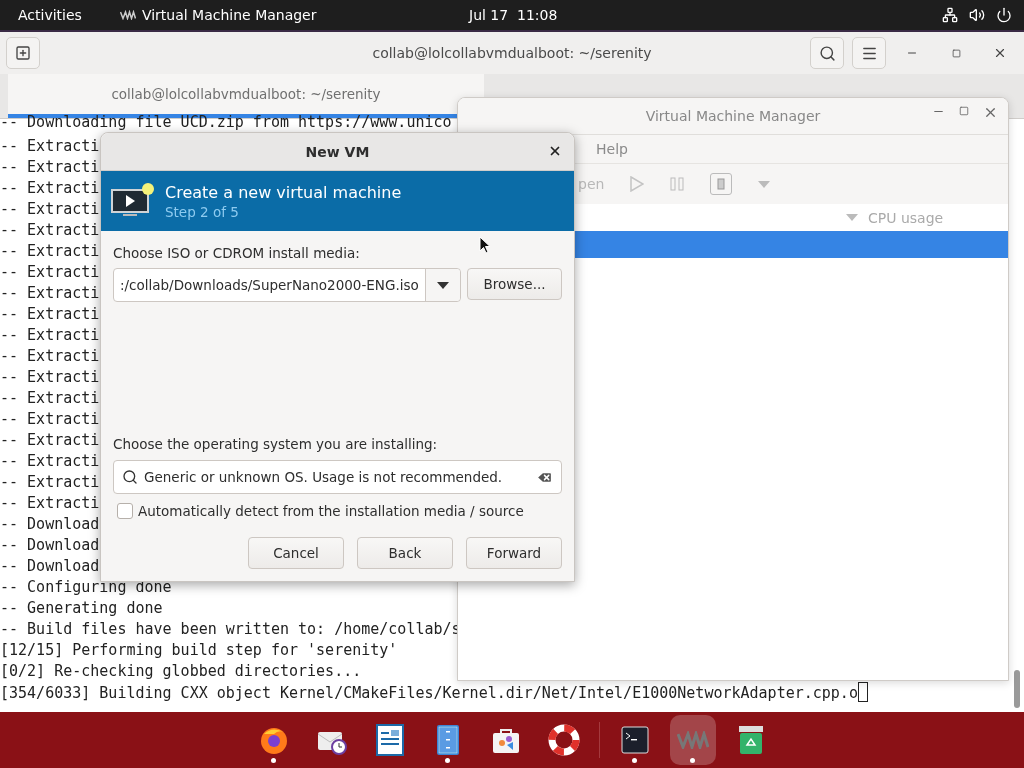  I want to click on banner-title: Create a new virtual machine, so click(283, 192).